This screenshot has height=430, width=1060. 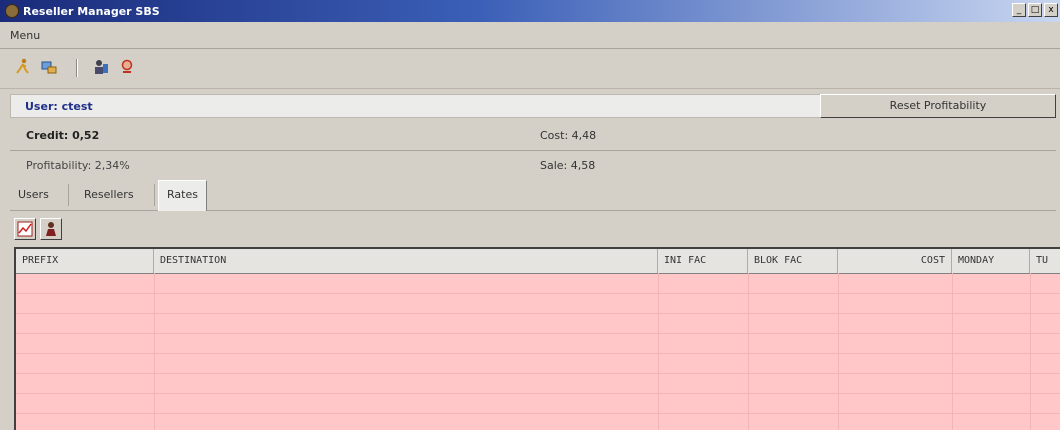 I want to click on menu-bar: Menu, so click(x=530, y=35).